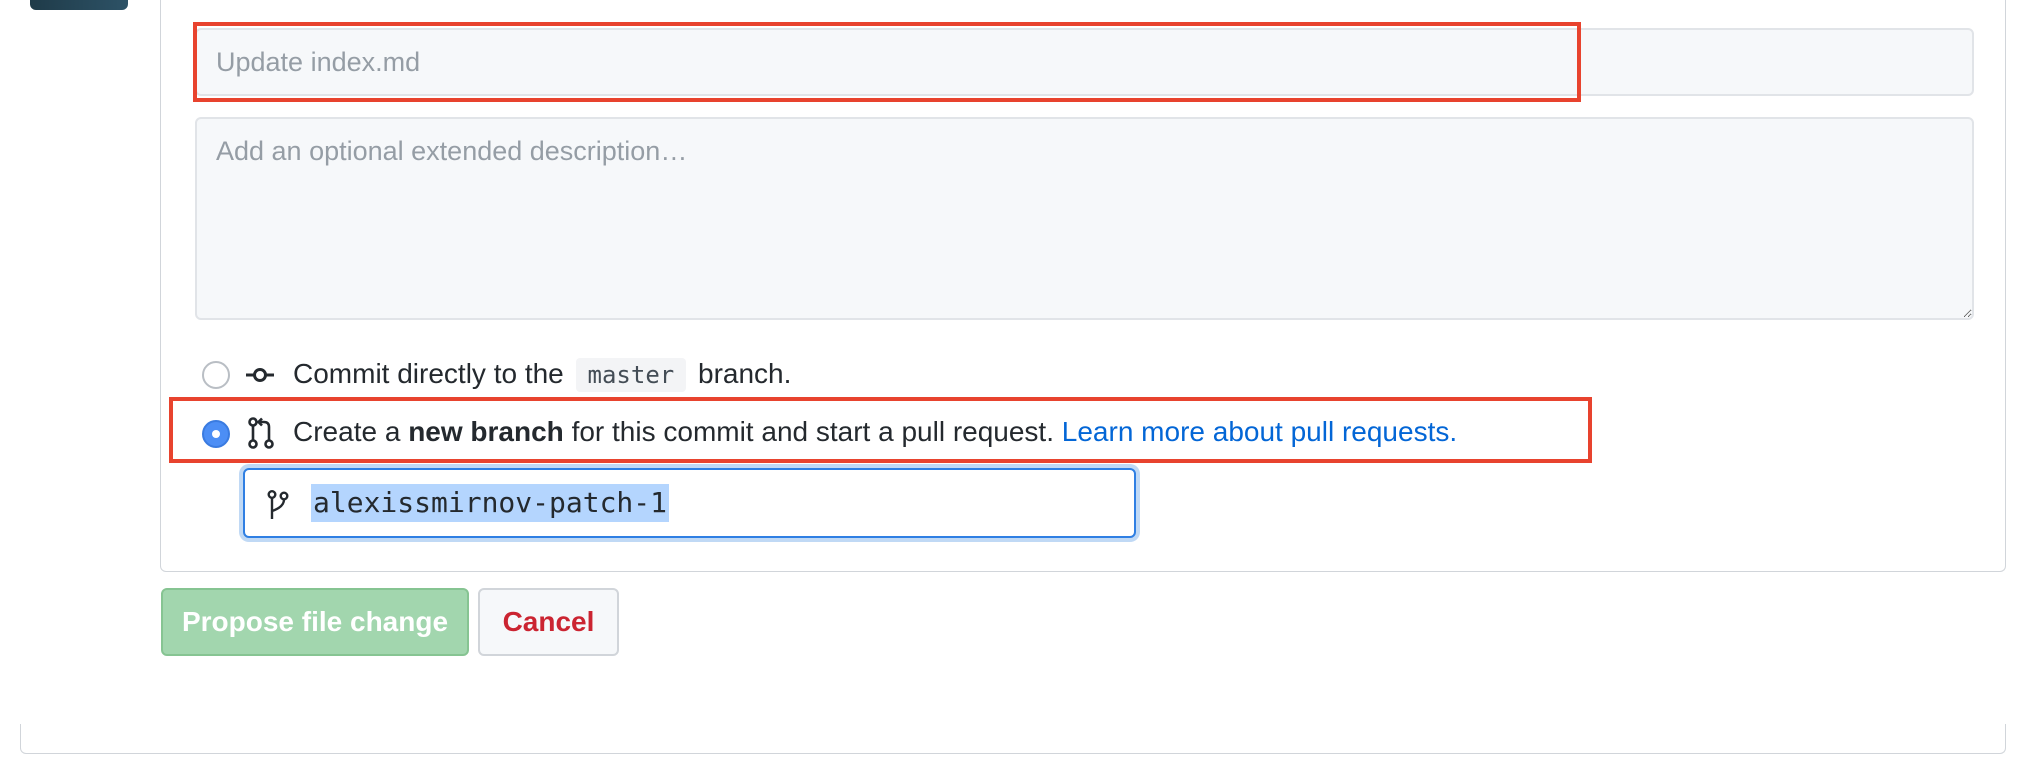 Image resolution: width=2036 pixels, height=774 pixels. Describe the element at coordinates (278, 507) in the screenshot. I see `git-branch-icon` at that location.